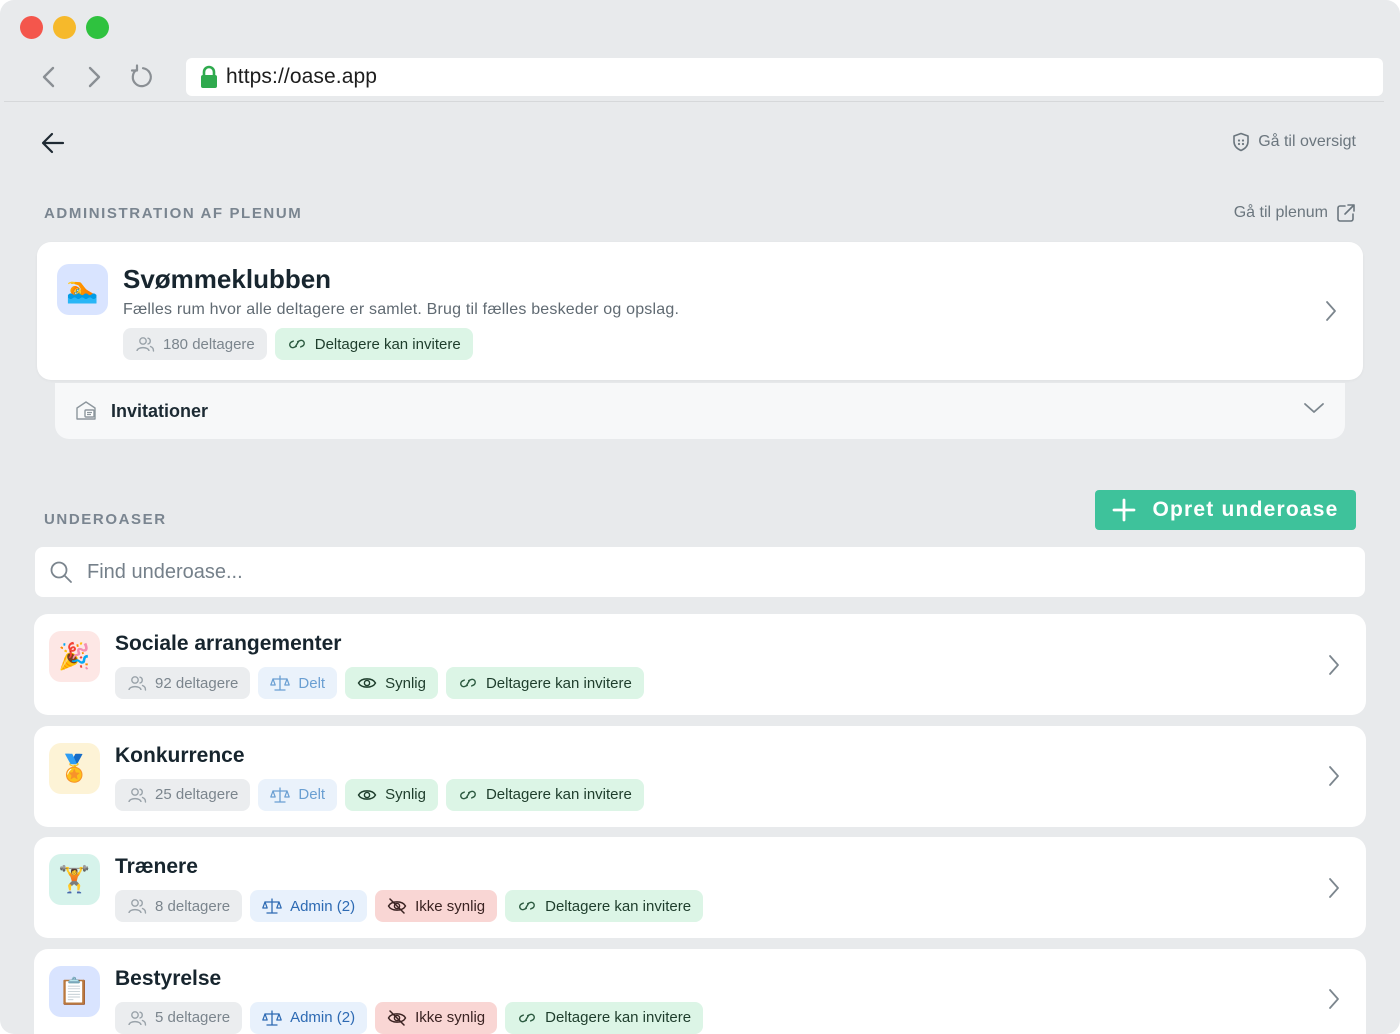 The height and width of the screenshot is (1034, 1400). What do you see at coordinates (700, 411) in the screenshot?
I see `invitations-toggle: Invitationer` at bounding box center [700, 411].